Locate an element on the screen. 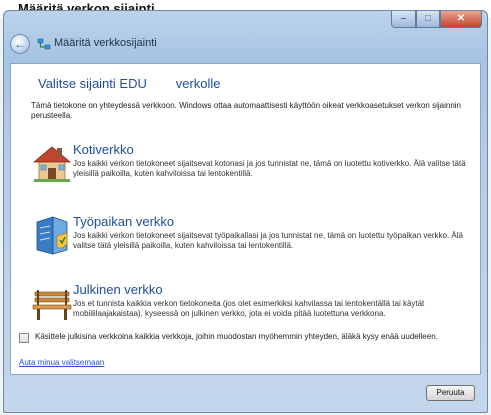 The height and width of the screenshot is (415, 491). public-network-icon is located at coordinates (52, 303).